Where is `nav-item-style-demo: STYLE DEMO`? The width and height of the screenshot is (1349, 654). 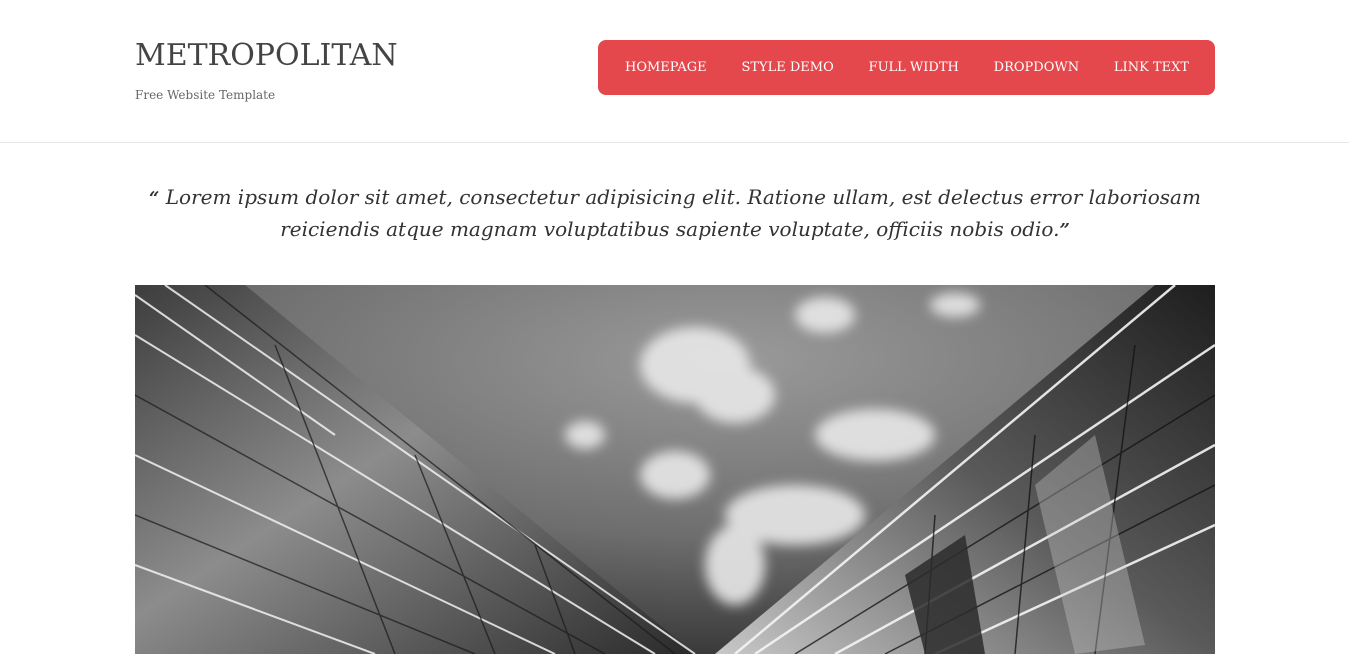
nav-item-style-demo: STYLE DEMO is located at coordinates (787, 67).